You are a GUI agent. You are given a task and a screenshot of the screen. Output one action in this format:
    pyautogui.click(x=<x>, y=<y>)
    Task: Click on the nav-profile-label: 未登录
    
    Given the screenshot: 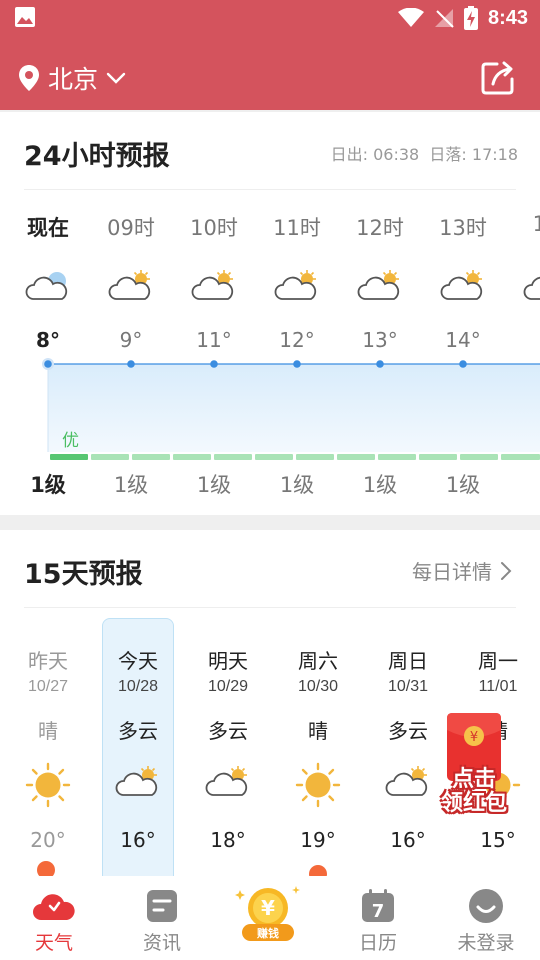 What is the action you would take?
    pyautogui.click(x=486, y=943)
    